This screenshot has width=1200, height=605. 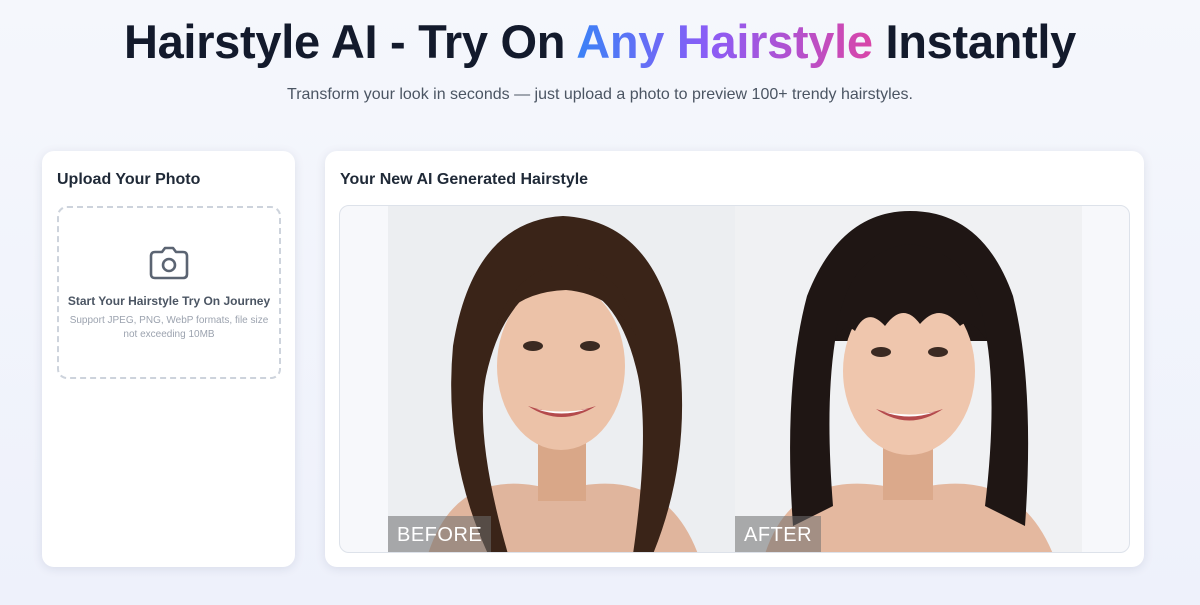 What do you see at coordinates (169, 301) in the screenshot?
I see `dropzone-title: Start Your Hairstyle Try On Journey` at bounding box center [169, 301].